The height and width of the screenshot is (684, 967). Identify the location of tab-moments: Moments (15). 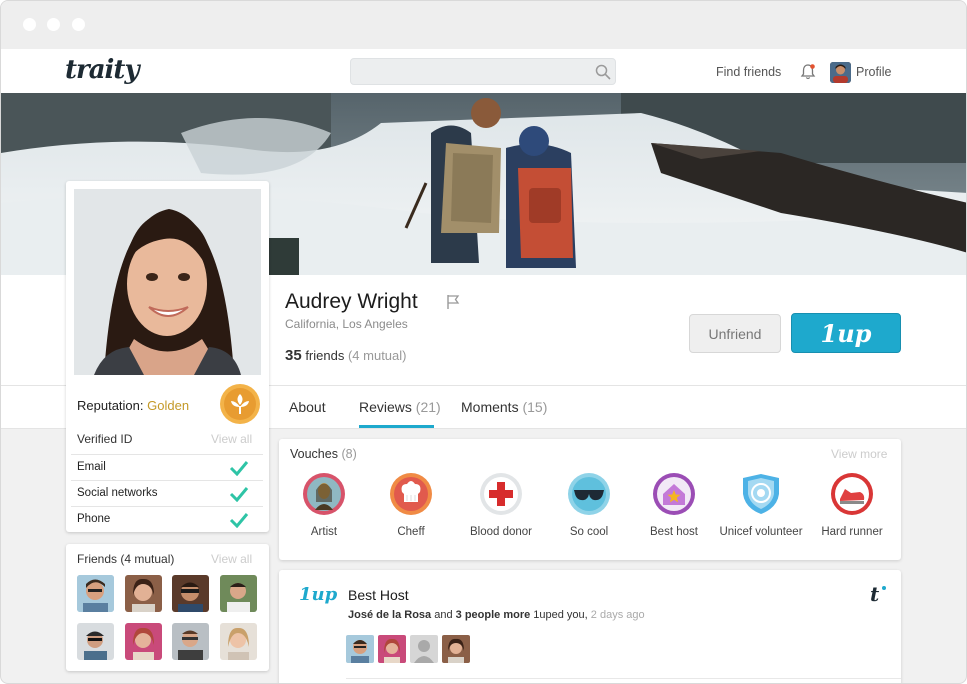
(504, 407).